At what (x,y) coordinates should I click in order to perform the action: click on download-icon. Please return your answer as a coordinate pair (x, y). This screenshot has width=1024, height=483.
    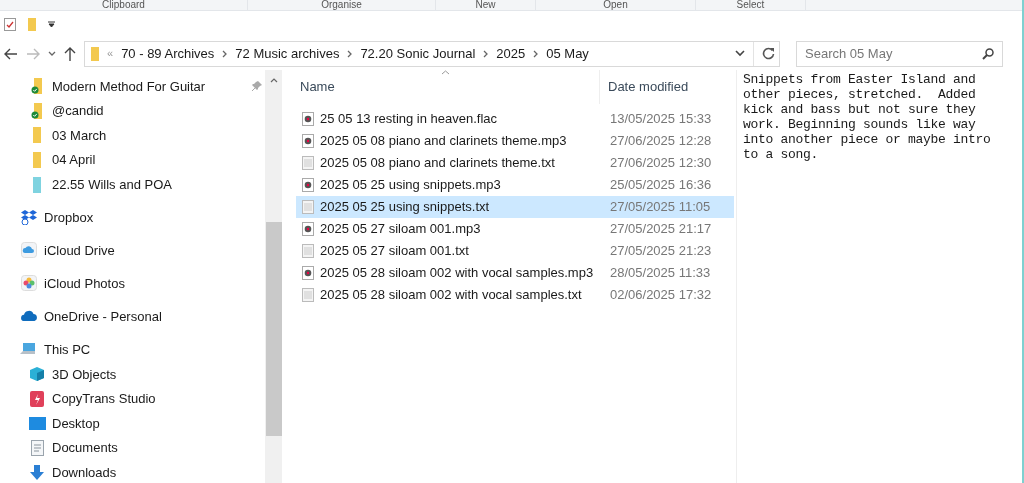
    Looking at the image, I should click on (37, 472).